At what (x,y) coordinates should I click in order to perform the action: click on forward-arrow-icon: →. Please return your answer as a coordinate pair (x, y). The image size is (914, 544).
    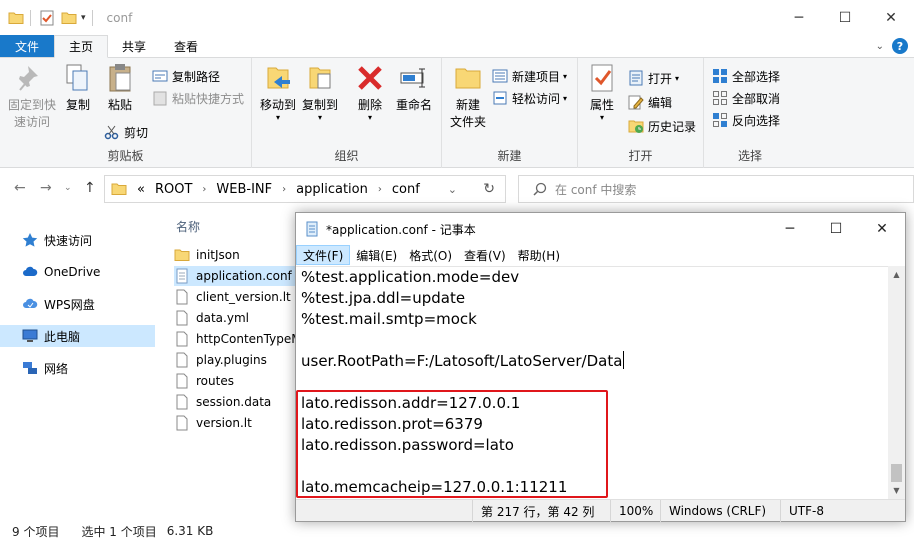
    Looking at the image, I should click on (46, 188).